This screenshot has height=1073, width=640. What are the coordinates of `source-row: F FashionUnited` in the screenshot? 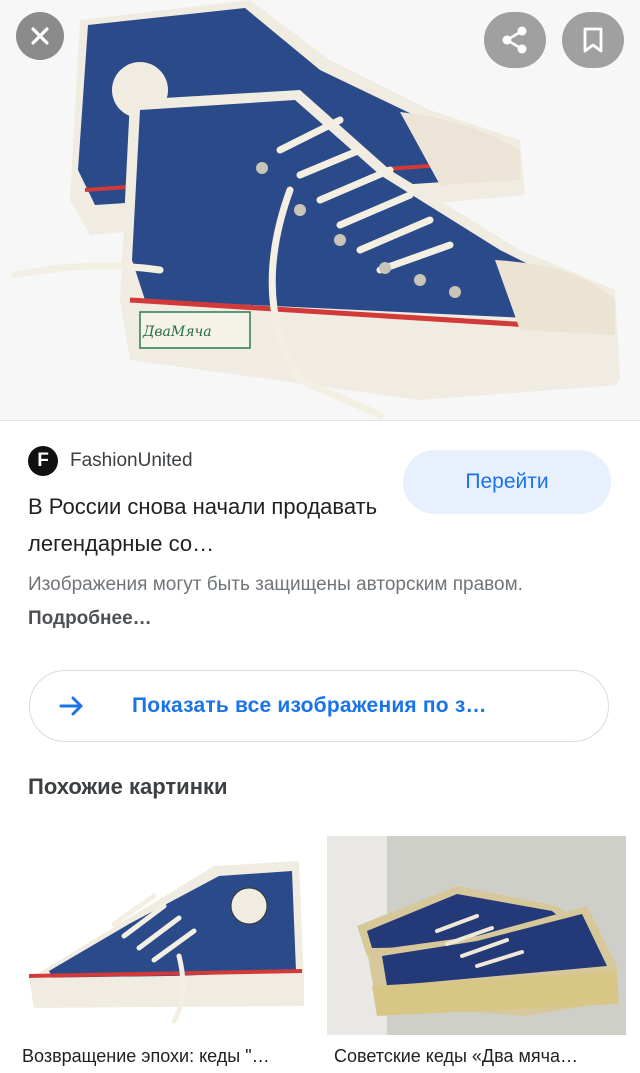 It's located at (110, 461).